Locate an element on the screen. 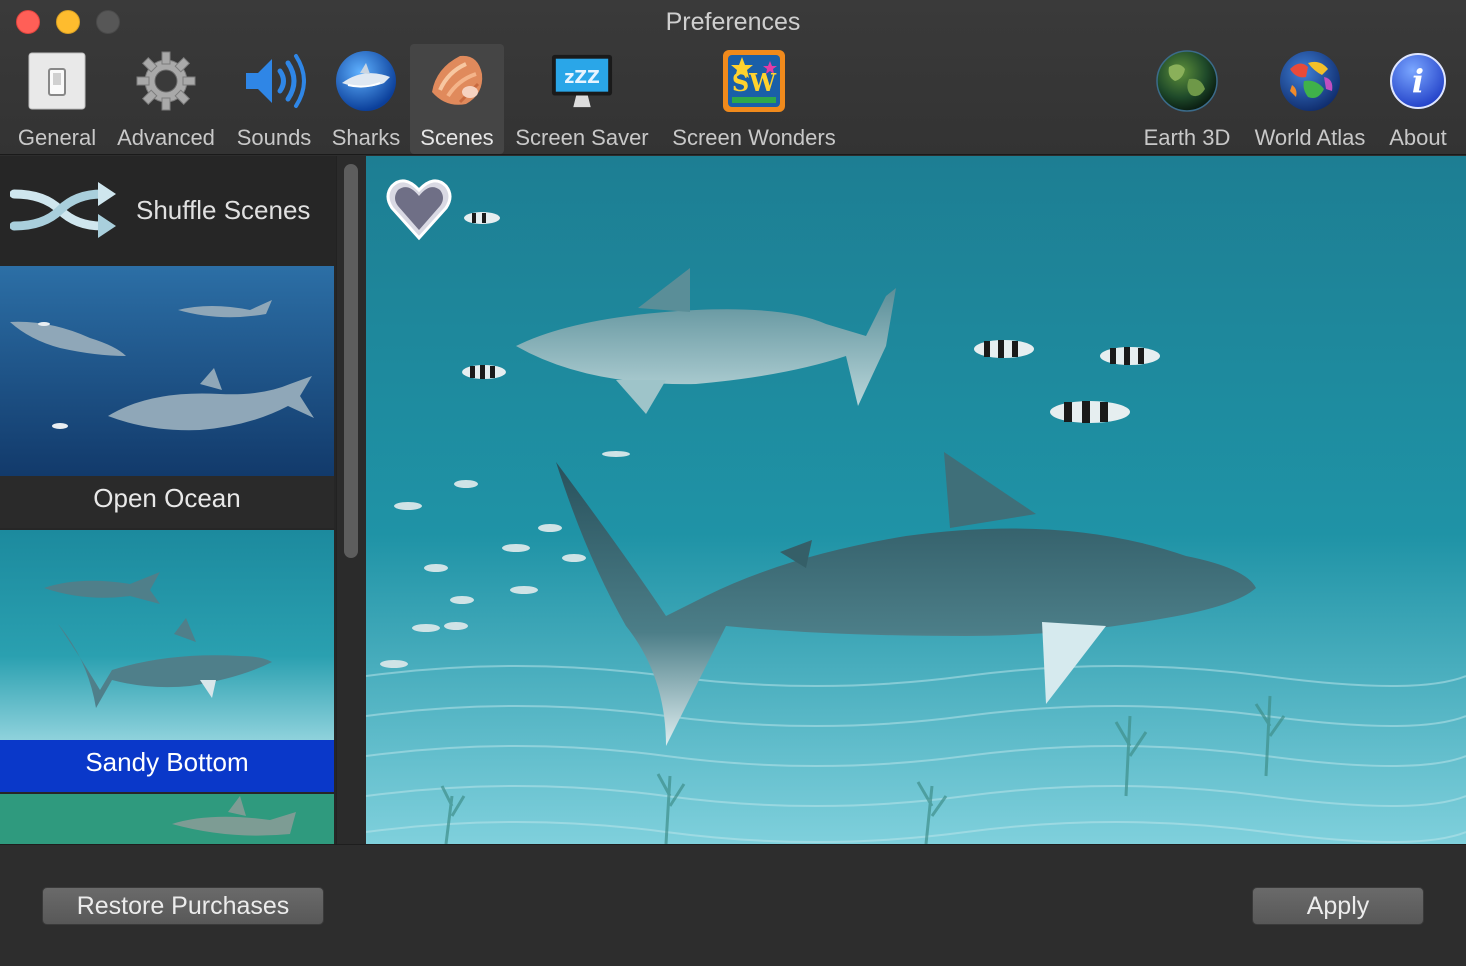 The width and height of the screenshot is (1466, 966). tab-general: General is located at coordinates (57, 99).